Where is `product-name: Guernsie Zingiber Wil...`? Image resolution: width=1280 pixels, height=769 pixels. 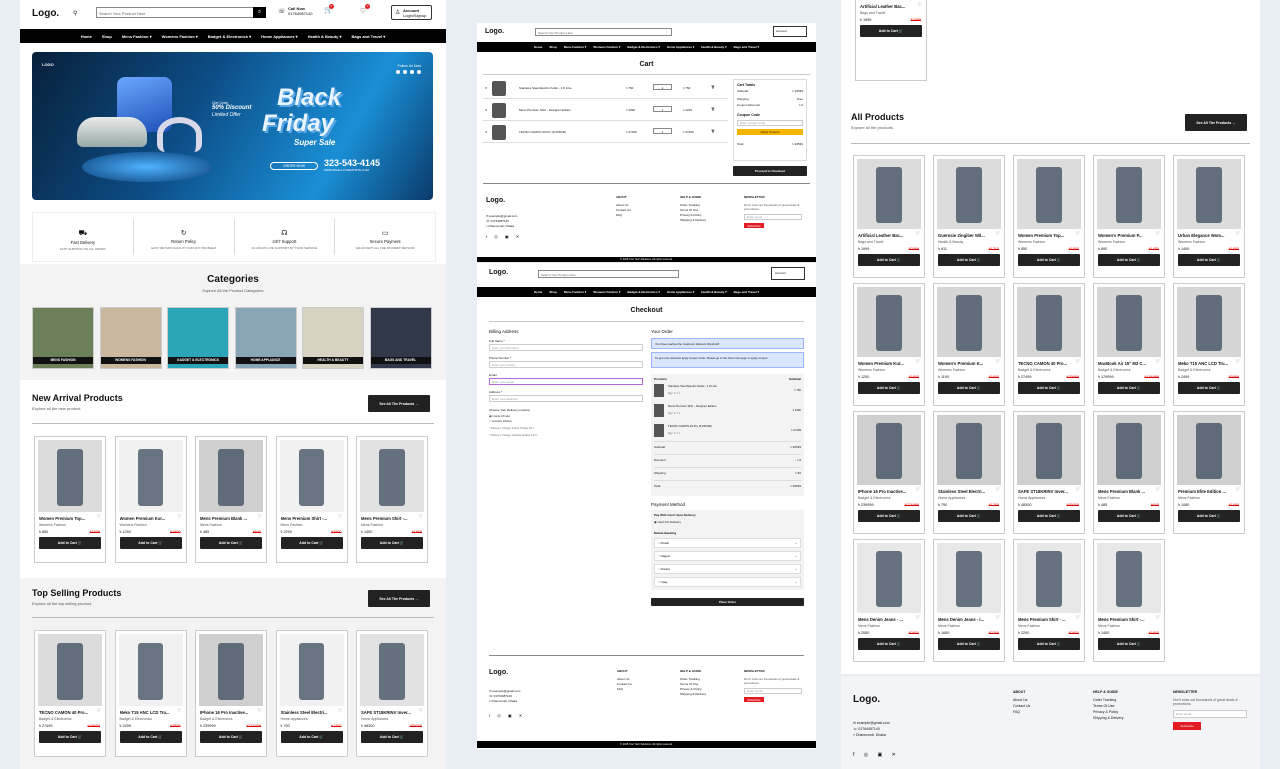
product-name: Guernsie Zingiber Wil... is located at coordinates (967, 235).